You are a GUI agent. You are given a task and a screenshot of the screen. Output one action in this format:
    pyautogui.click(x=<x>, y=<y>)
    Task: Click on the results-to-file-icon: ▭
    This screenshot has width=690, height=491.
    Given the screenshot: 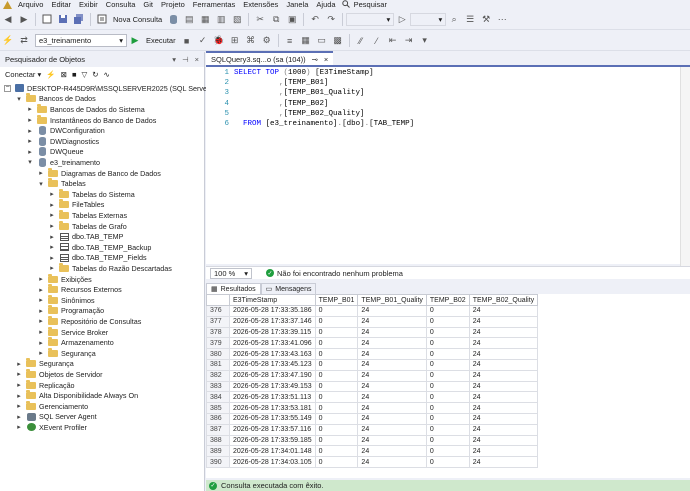 What is the action you would take?
    pyautogui.click(x=322, y=41)
    